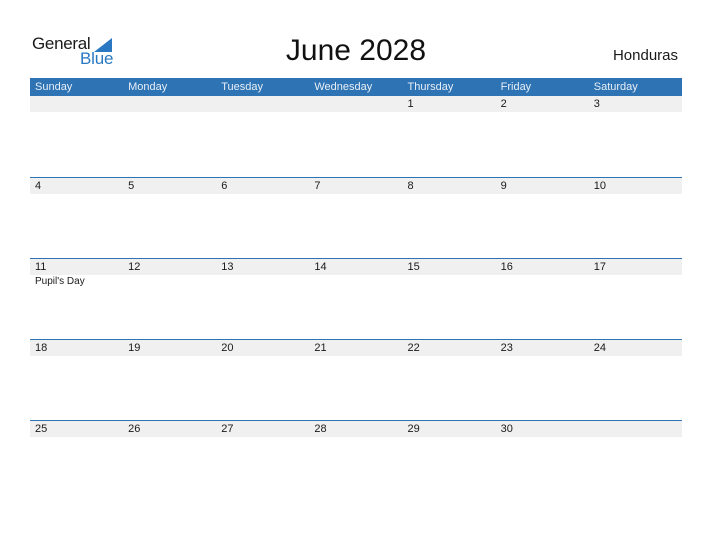  What do you see at coordinates (41, 429) in the screenshot?
I see `day-number: 25` at bounding box center [41, 429].